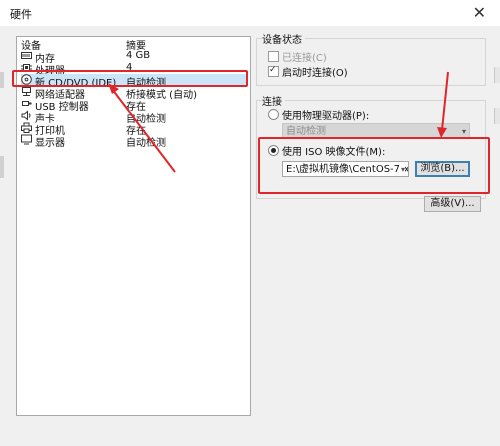  I want to click on connect-on-power-on-checkbox, so click(273, 71).